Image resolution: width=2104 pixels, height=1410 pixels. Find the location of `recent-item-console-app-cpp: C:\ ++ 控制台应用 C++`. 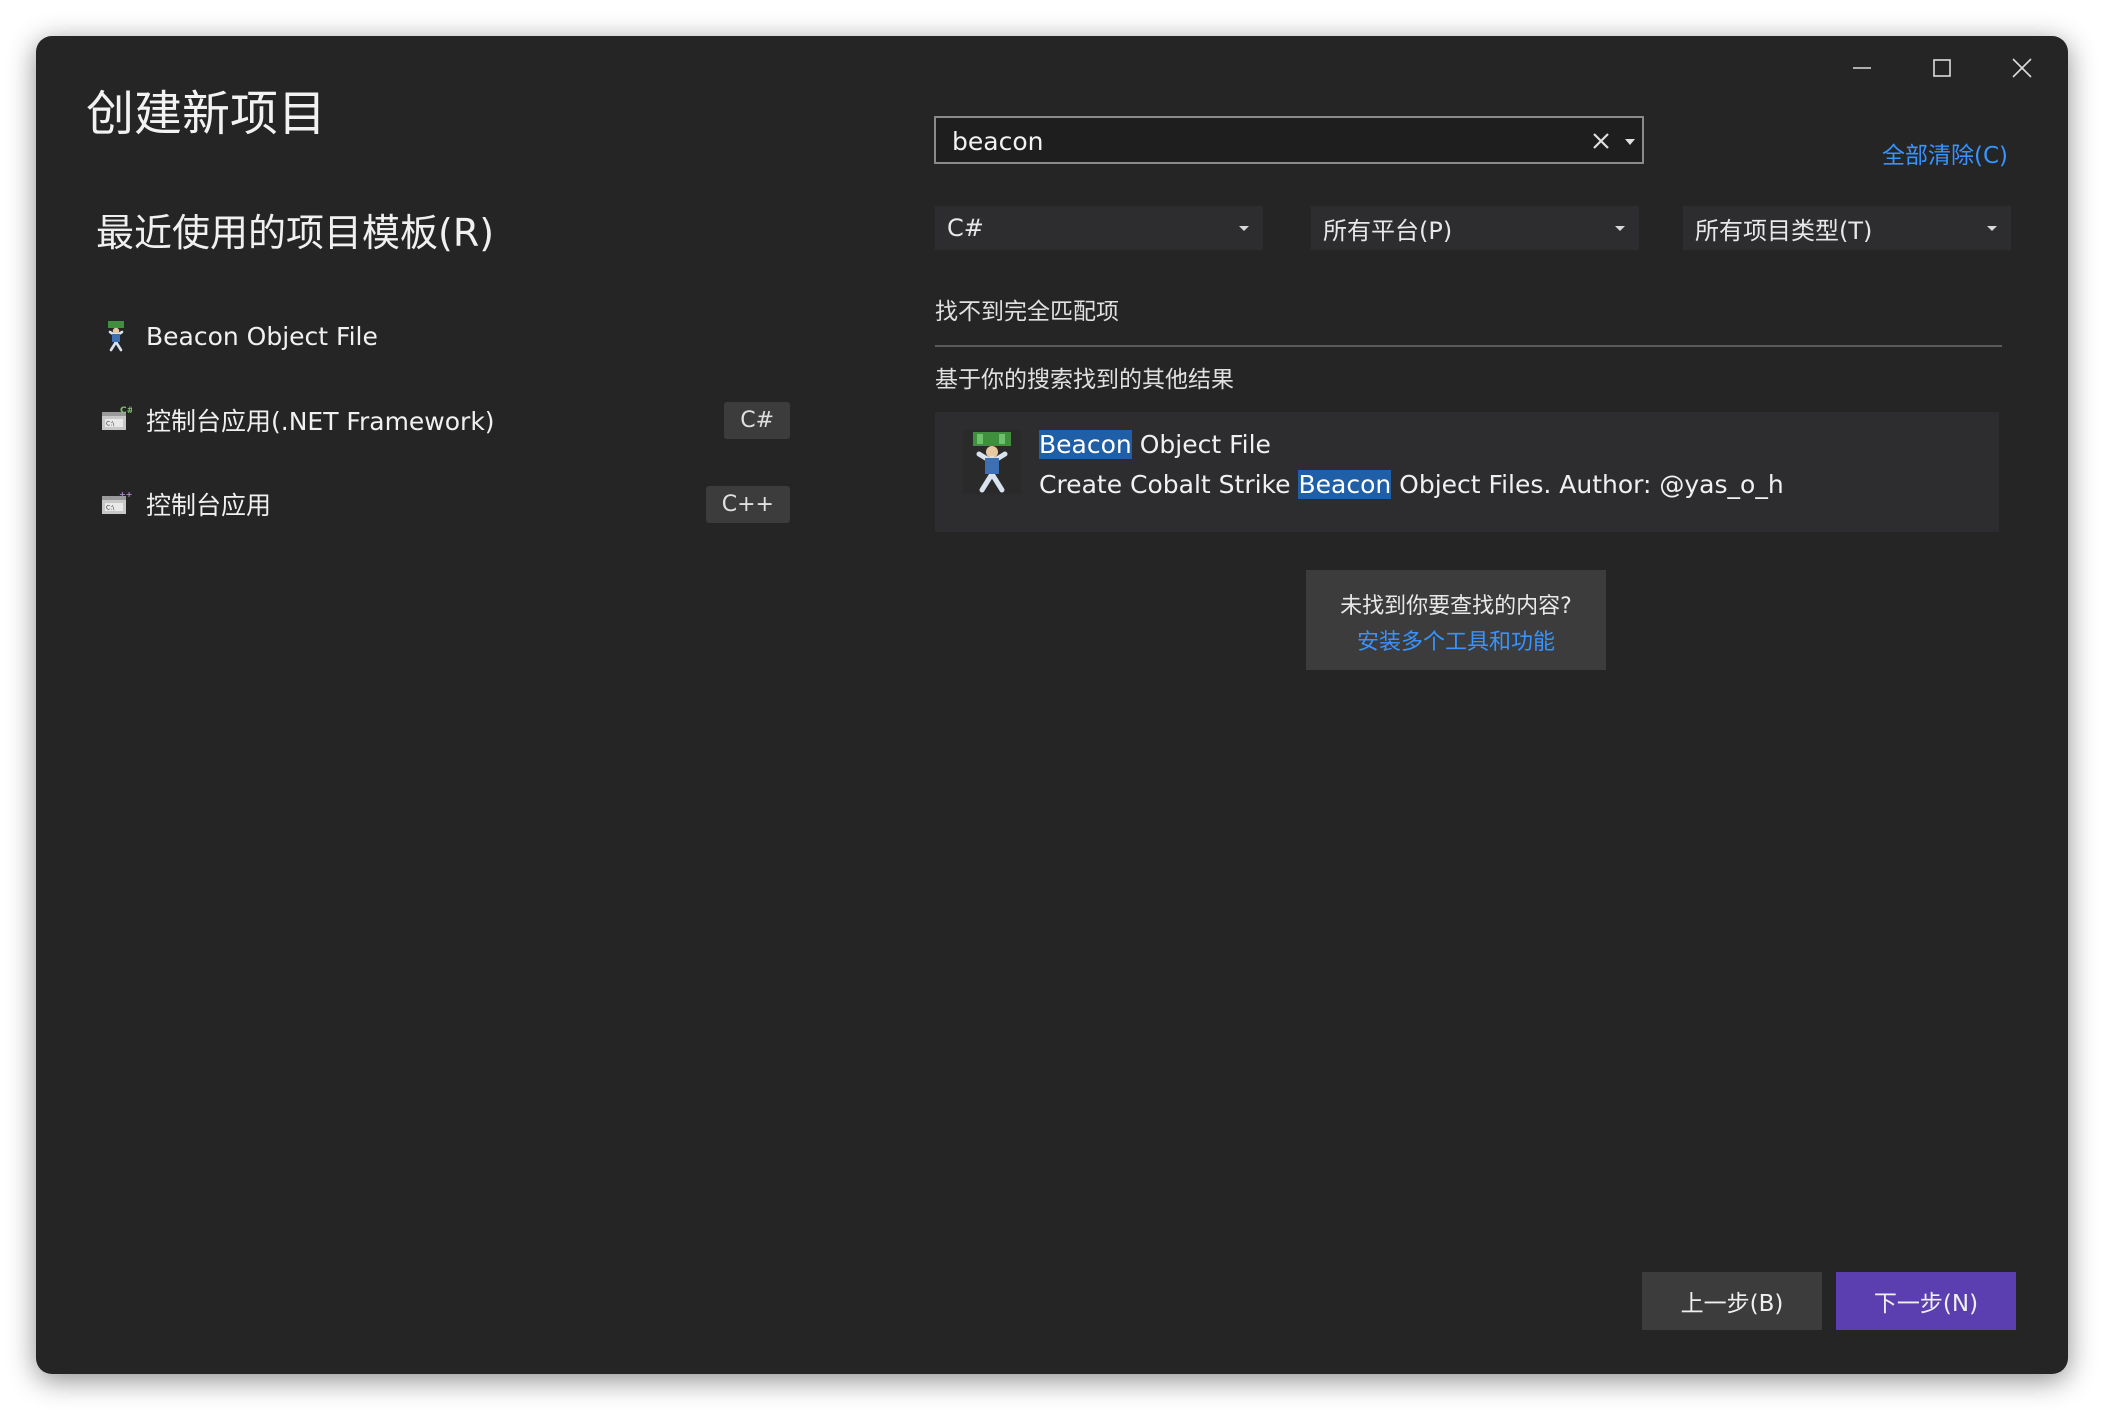

recent-item-console-app-cpp: C:\ ++ 控制台应用 C++ is located at coordinates (443, 504).